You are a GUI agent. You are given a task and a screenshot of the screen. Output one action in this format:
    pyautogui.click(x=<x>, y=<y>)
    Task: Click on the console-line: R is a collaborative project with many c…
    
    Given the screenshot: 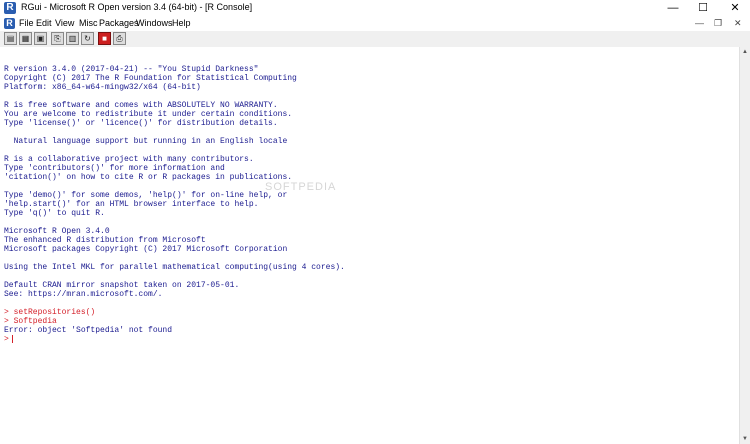 What is the action you would take?
    pyautogui.click(x=129, y=159)
    